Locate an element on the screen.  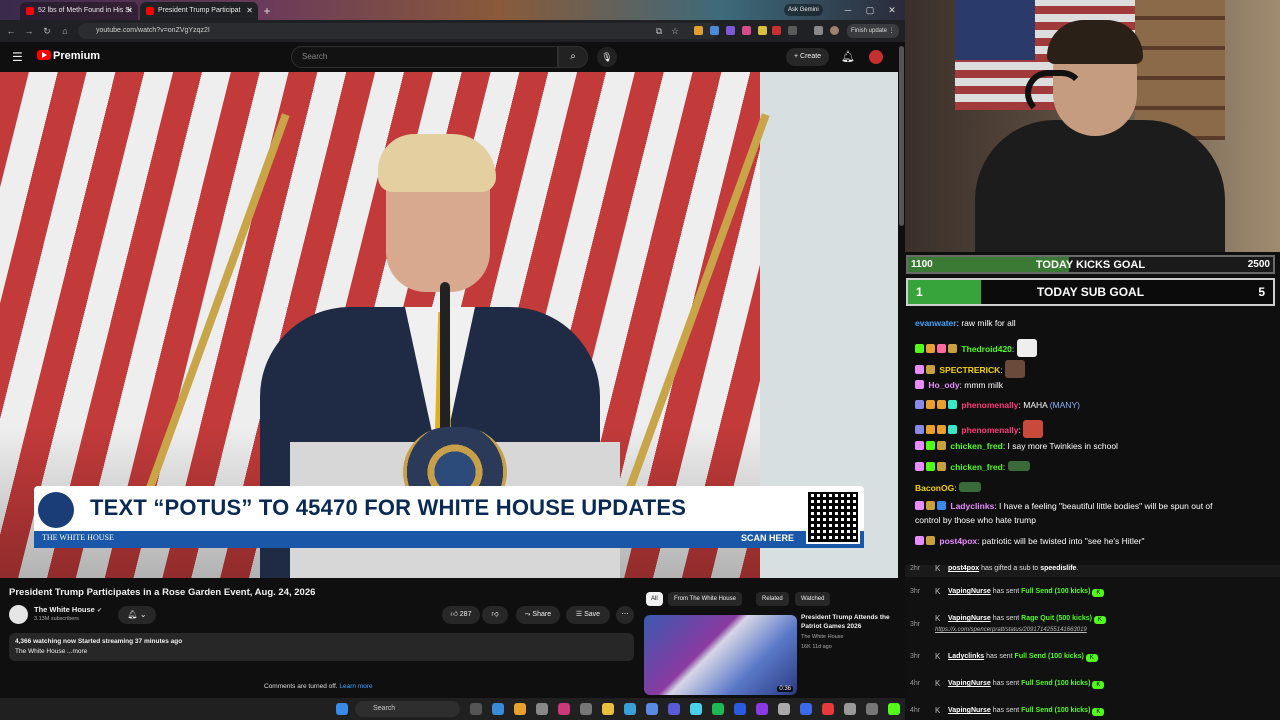
event-action: has gifted a sub to is located at coordinates (1010, 568).